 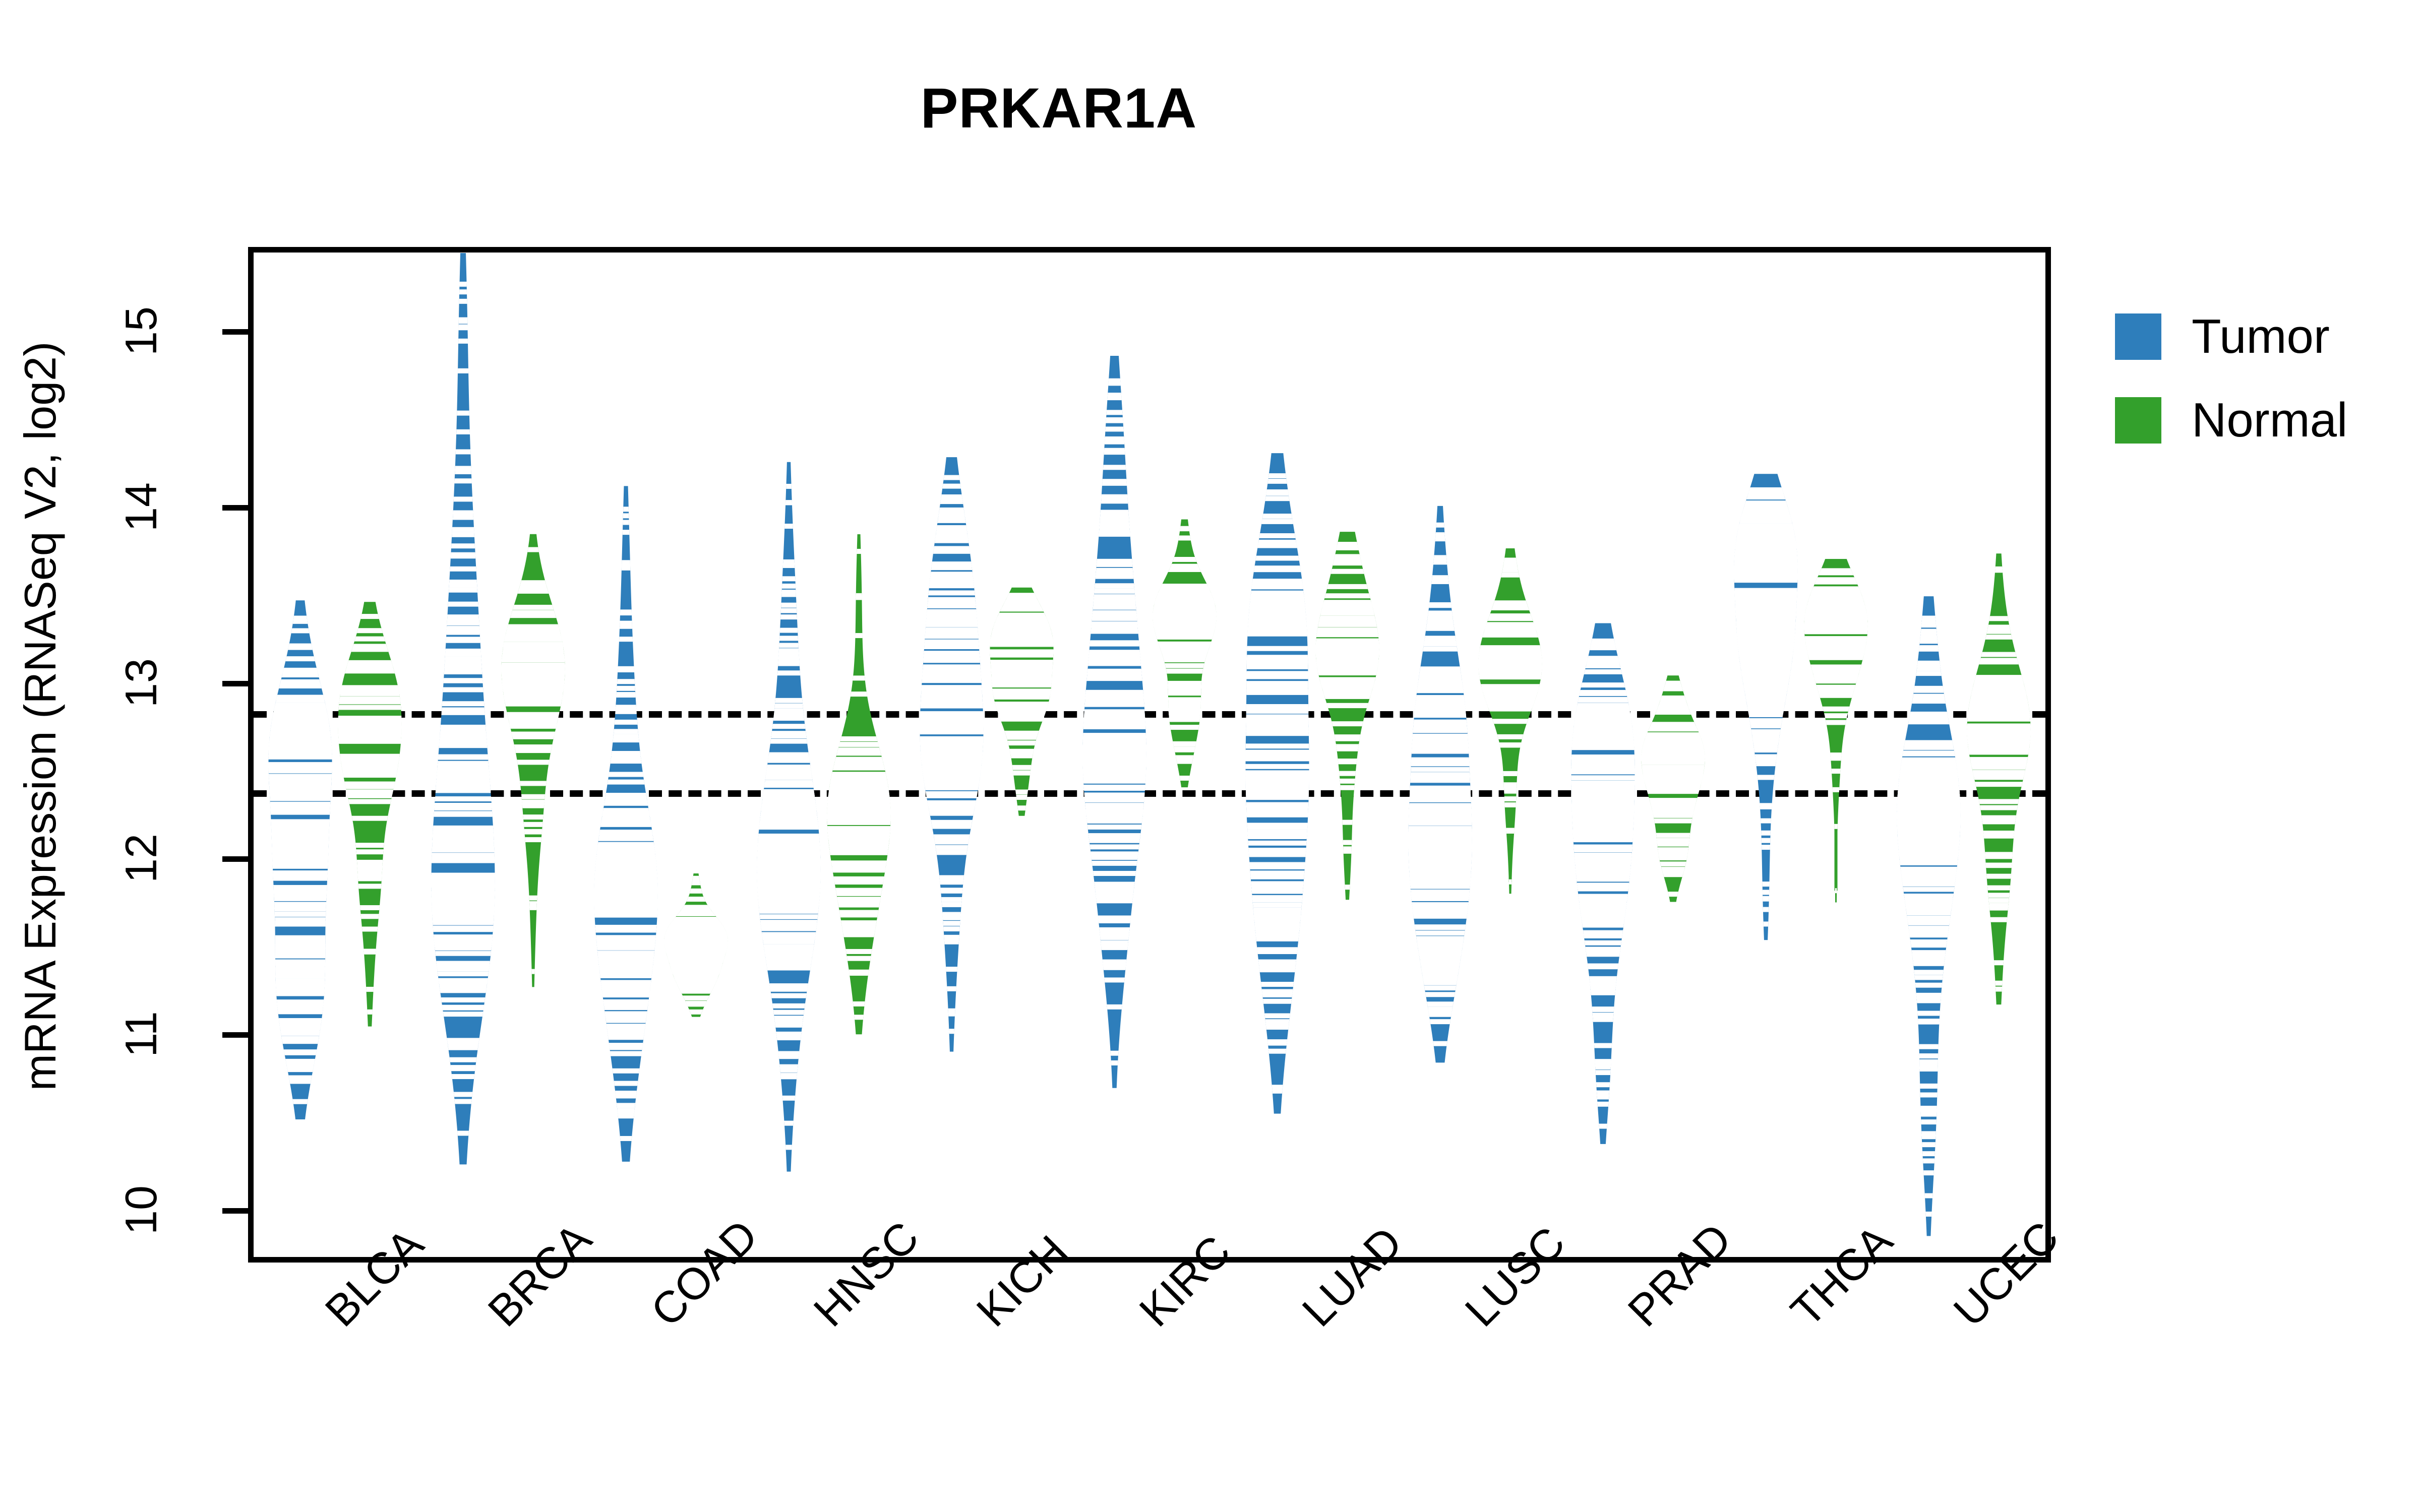 What do you see at coordinates (2138, 336) in the screenshot?
I see `legend-swatch-tumor` at bounding box center [2138, 336].